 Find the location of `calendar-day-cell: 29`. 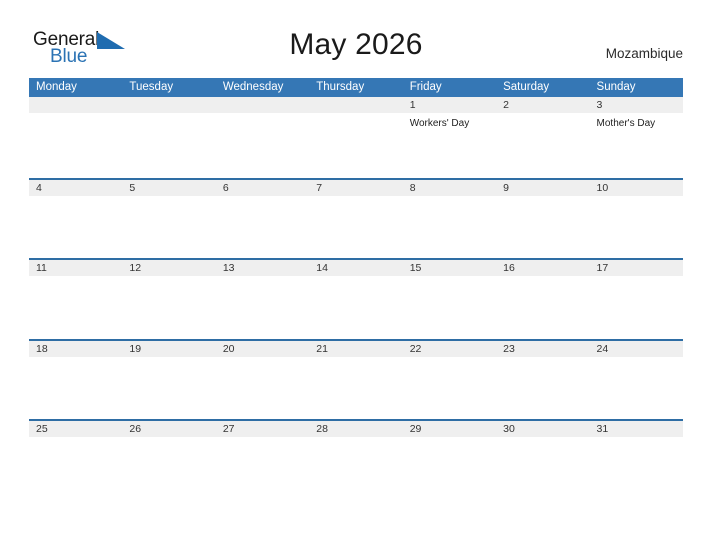

calendar-day-cell: 29 is located at coordinates (449, 461).